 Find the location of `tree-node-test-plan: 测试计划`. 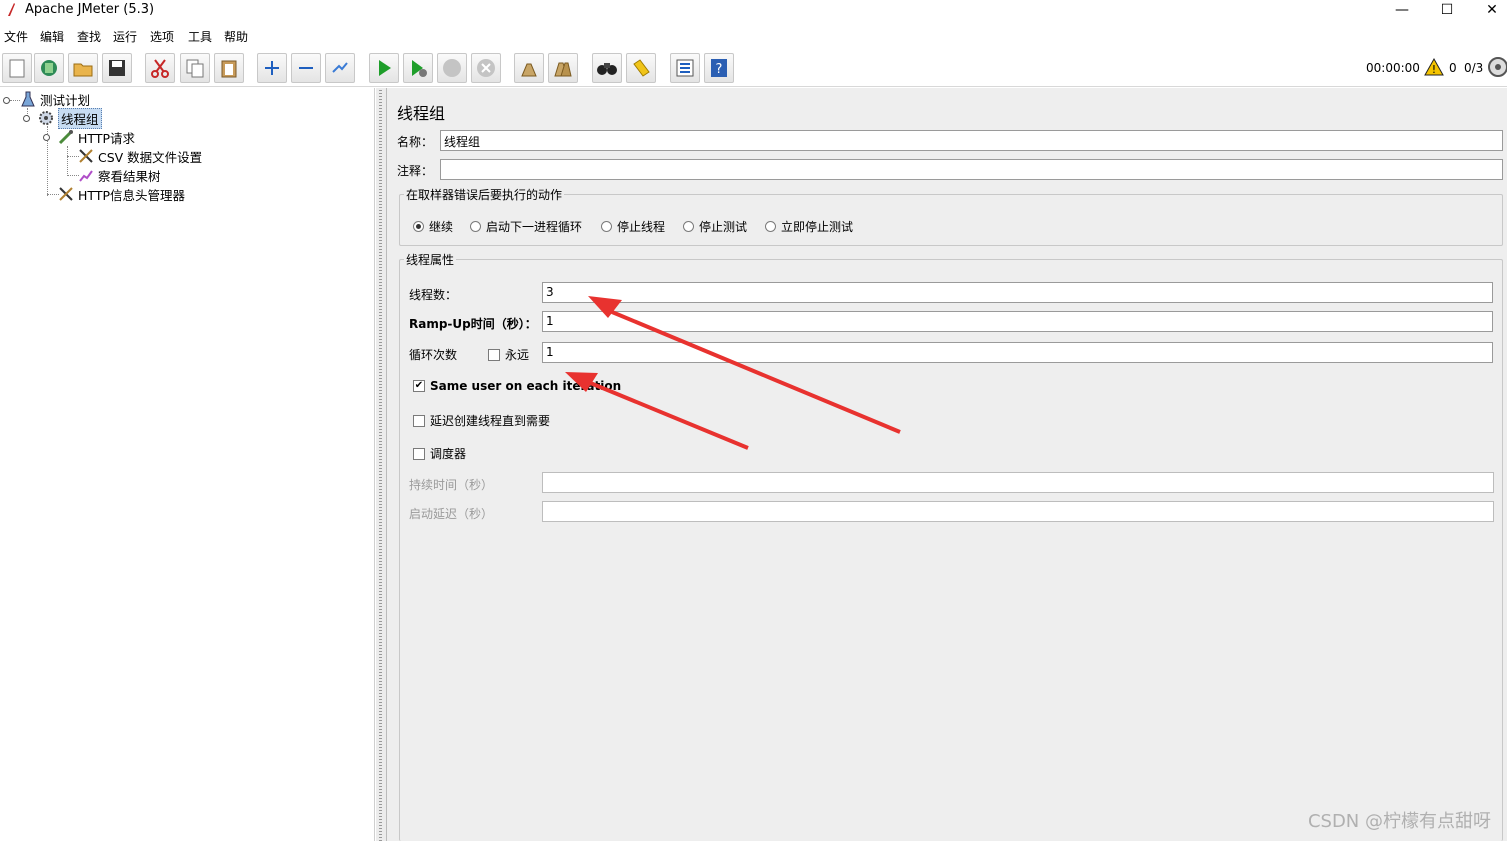

tree-node-test-plan: 测试计划 is located at coordinates (55, 99).